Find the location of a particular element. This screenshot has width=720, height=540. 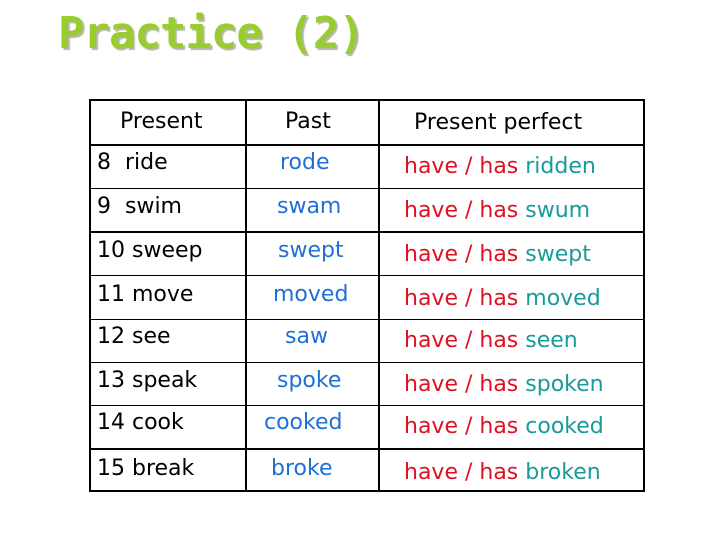

present-cell: 14 cook is located at coordinates (140, 422).